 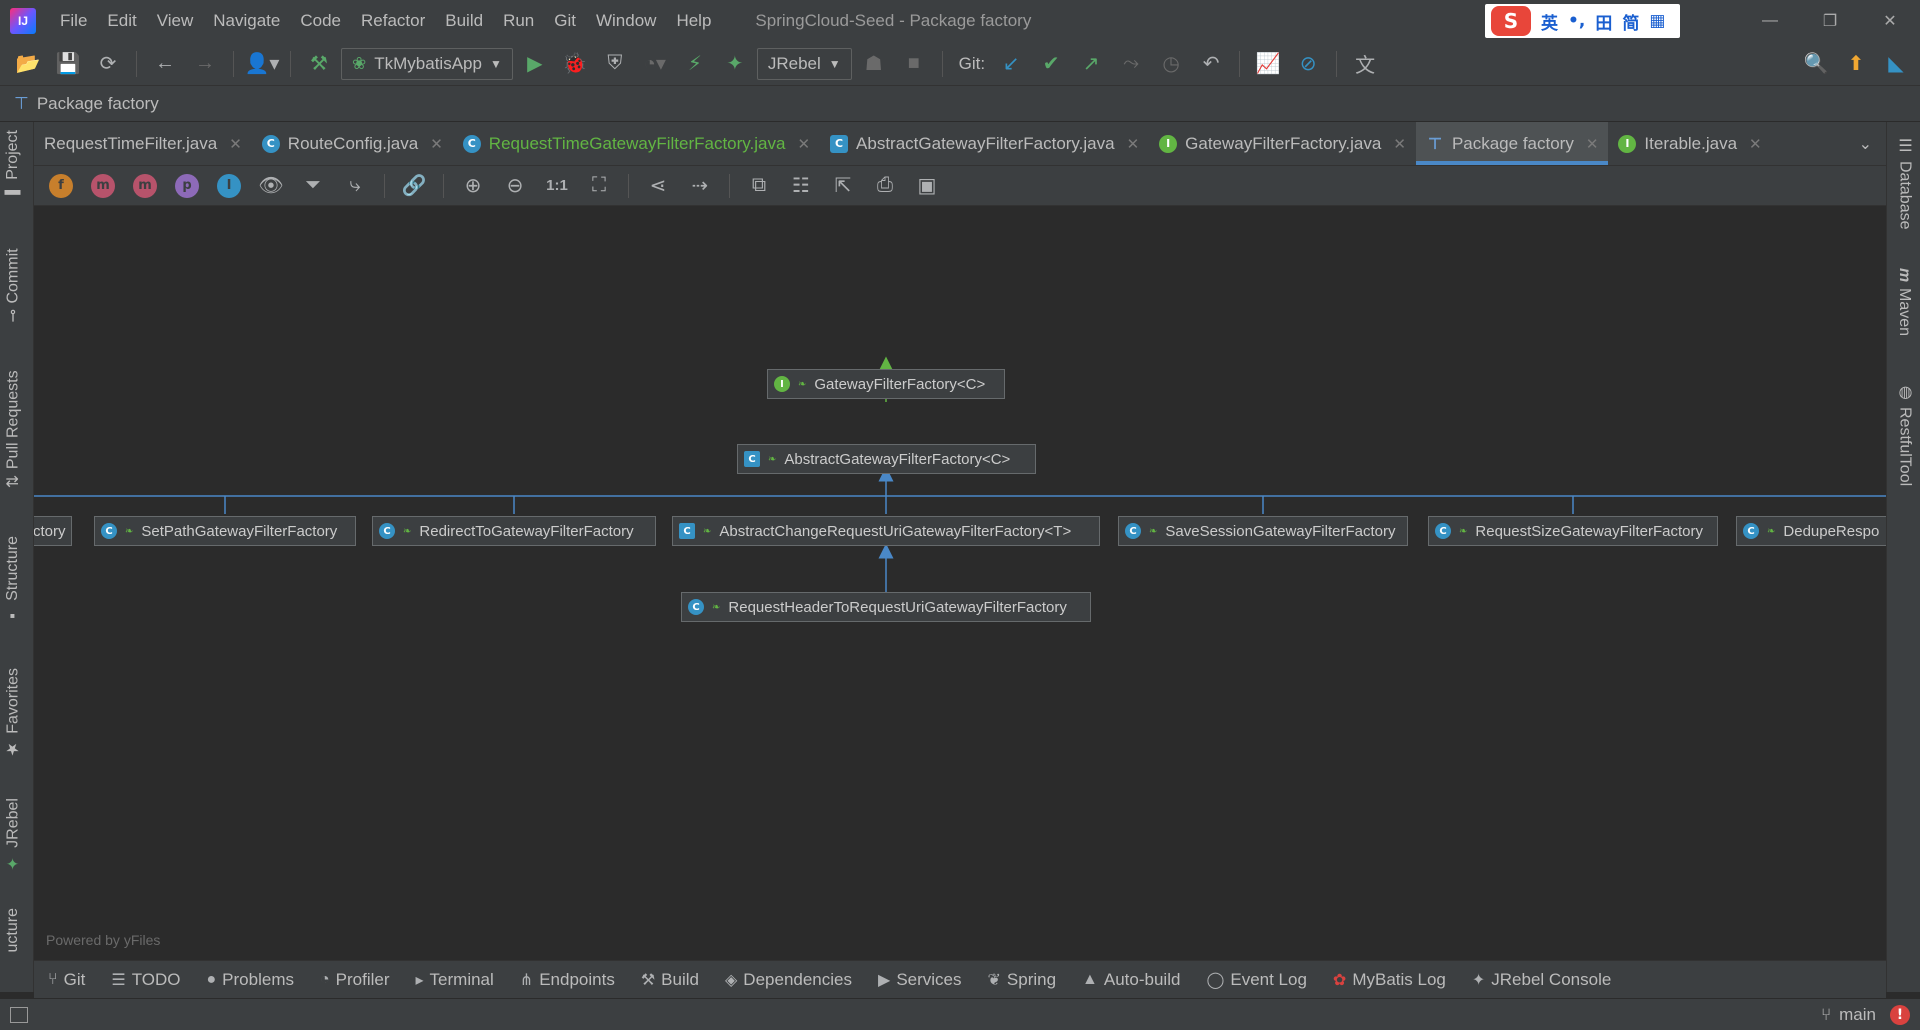 What do you see at coordinates (599, 186) in the screenshot?
I see `fit-content-icon: ⛶` at bounding box center [599, 186].